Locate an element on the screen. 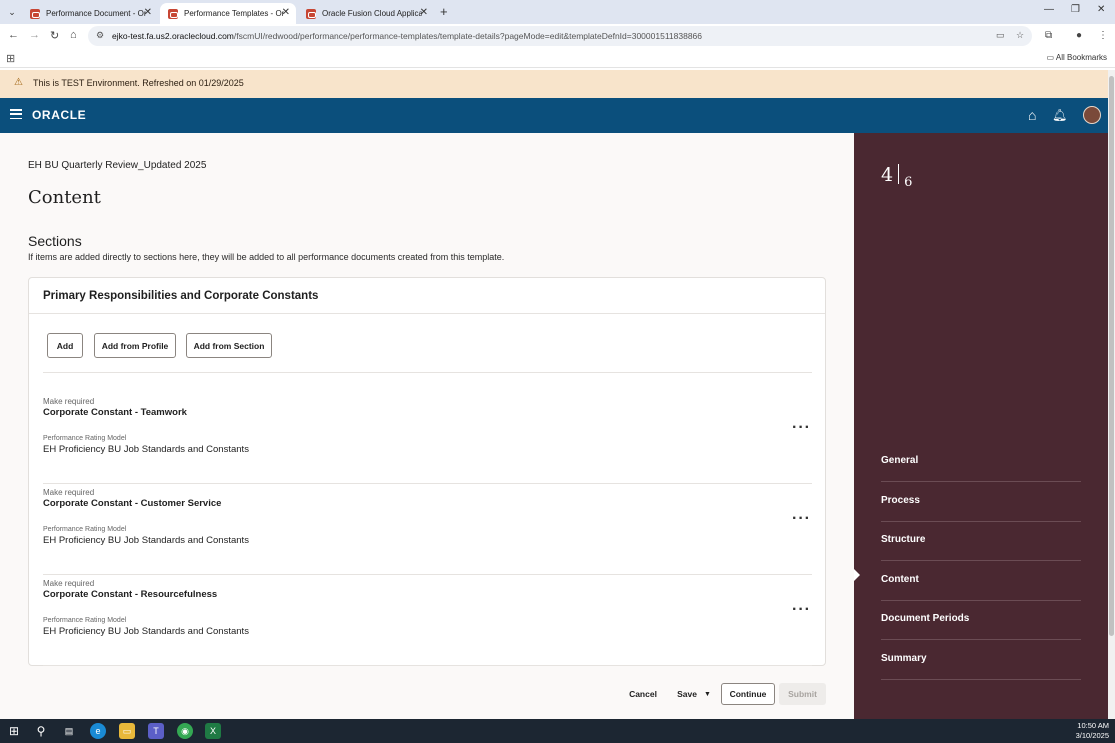  chrome-icon: ◉ is located at coordinates (185, 731).